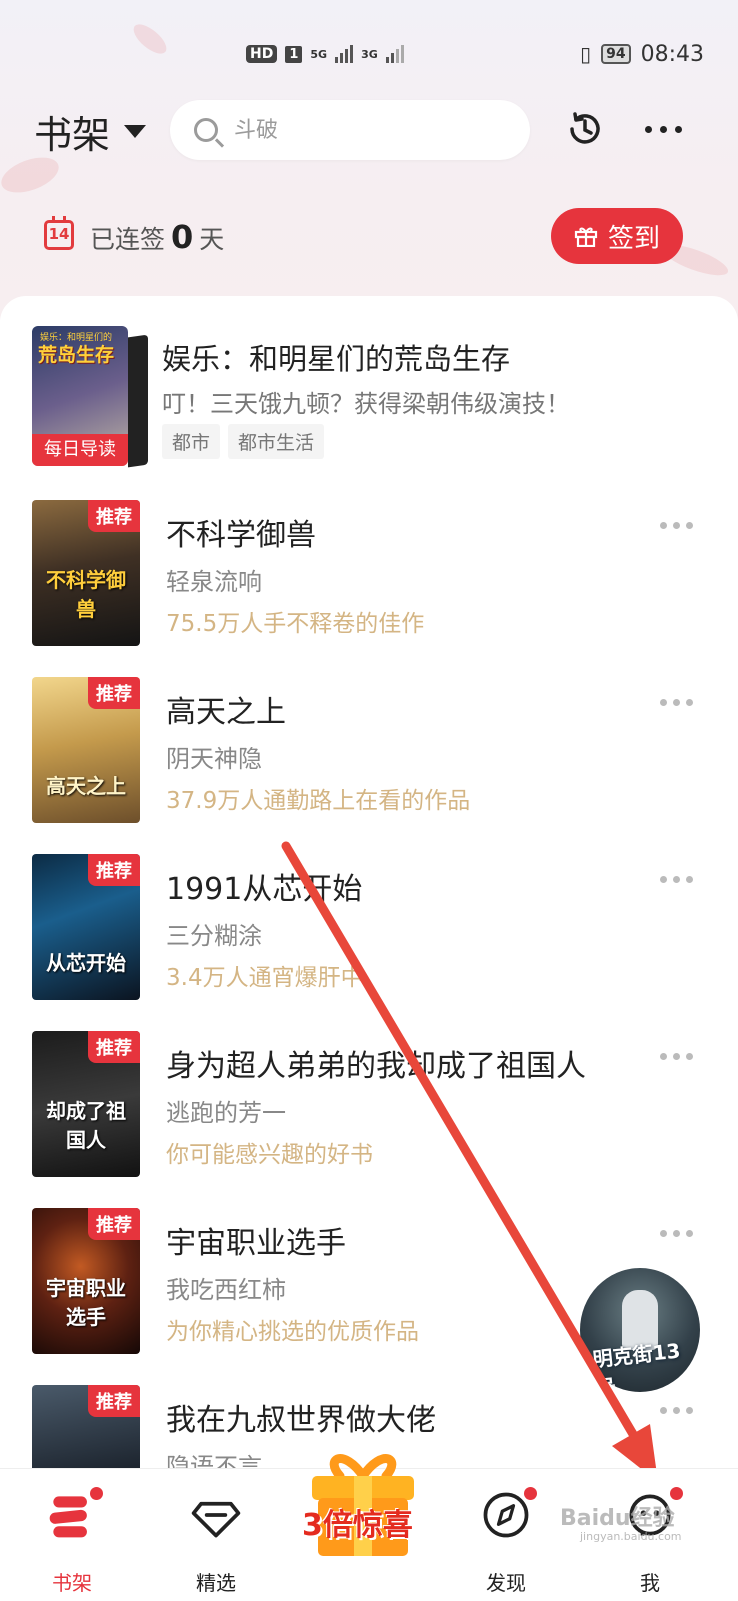 This screenshot has height=1601, width=738. I want to click on streak-suffix: 天, so click(212, 239).